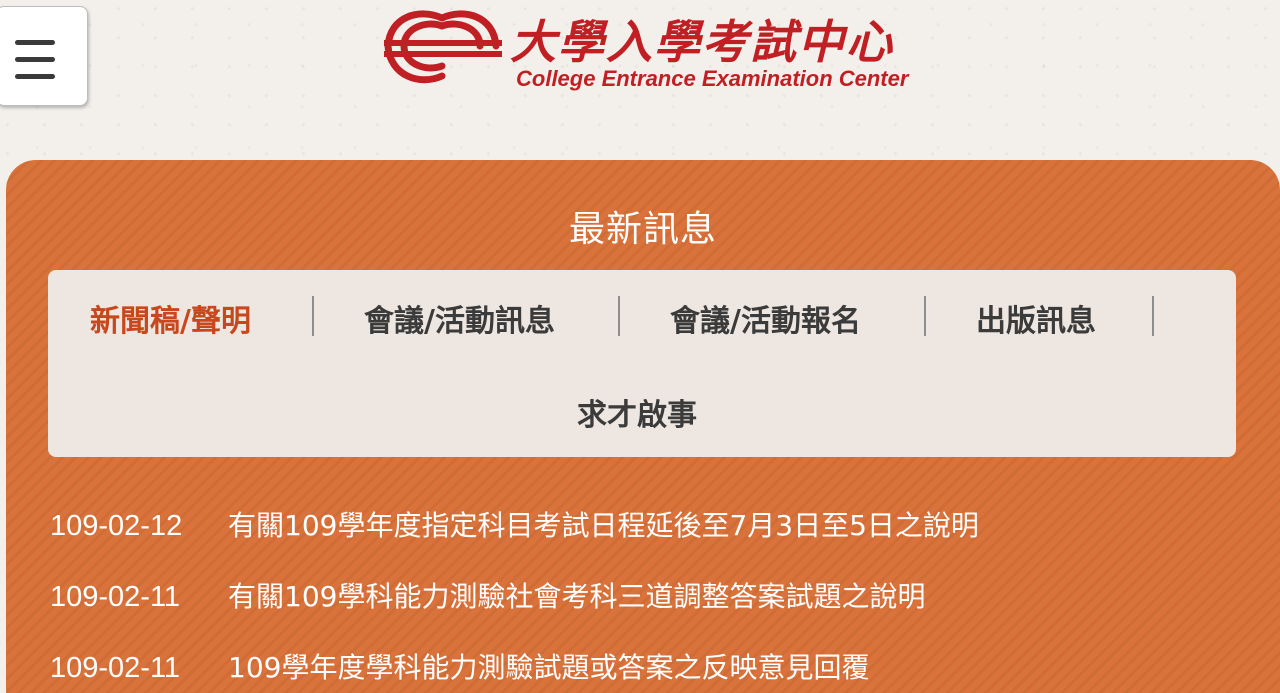  I want to click on news-title-link: 有關109學年度指定科目考試日程延後至7月3日至5日之說明, so click(603, 525).